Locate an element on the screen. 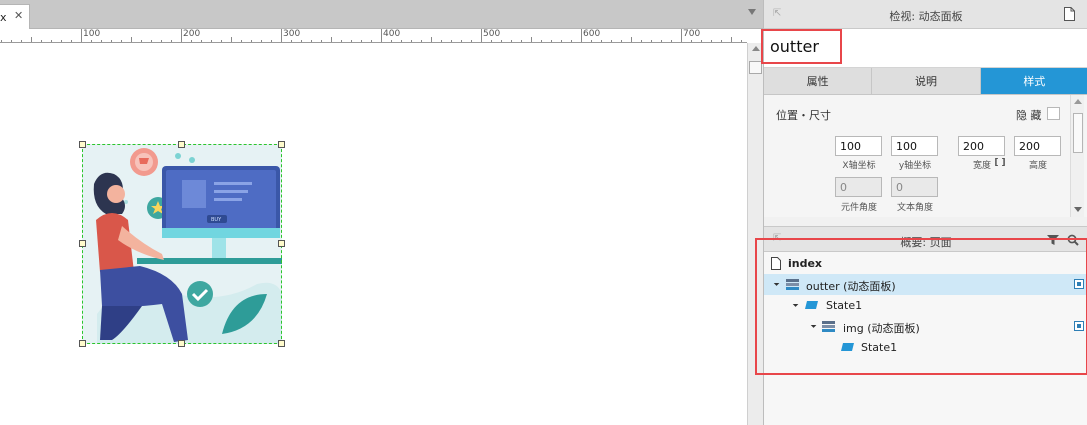 The height and width of the screenshot is (425, 1087). ruler-label: 200 is located at coordinates (192, 34).